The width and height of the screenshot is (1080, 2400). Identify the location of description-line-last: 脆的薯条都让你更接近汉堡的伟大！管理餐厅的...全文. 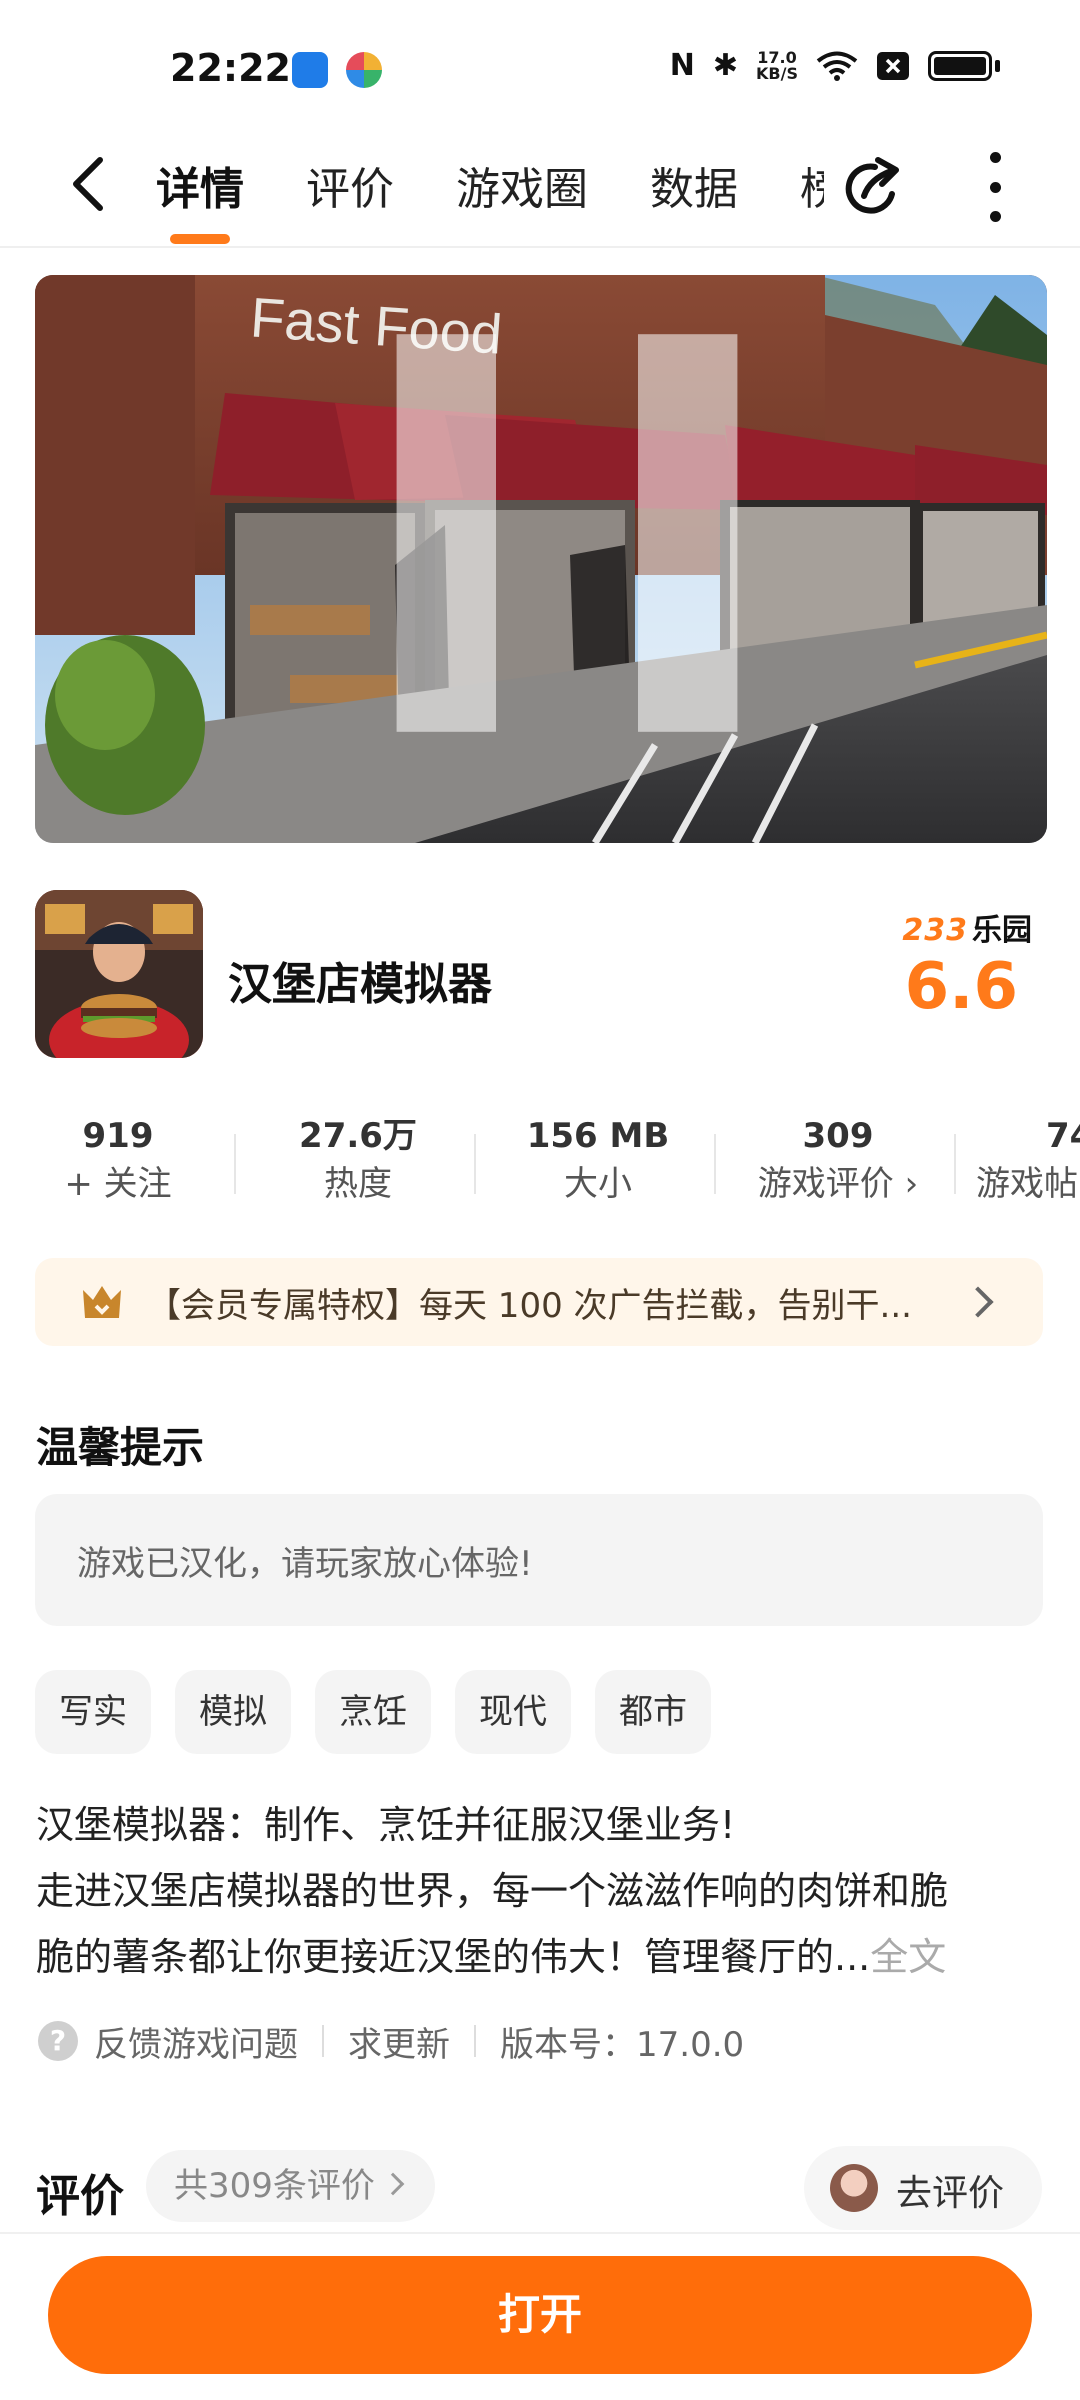
(541, 1957).